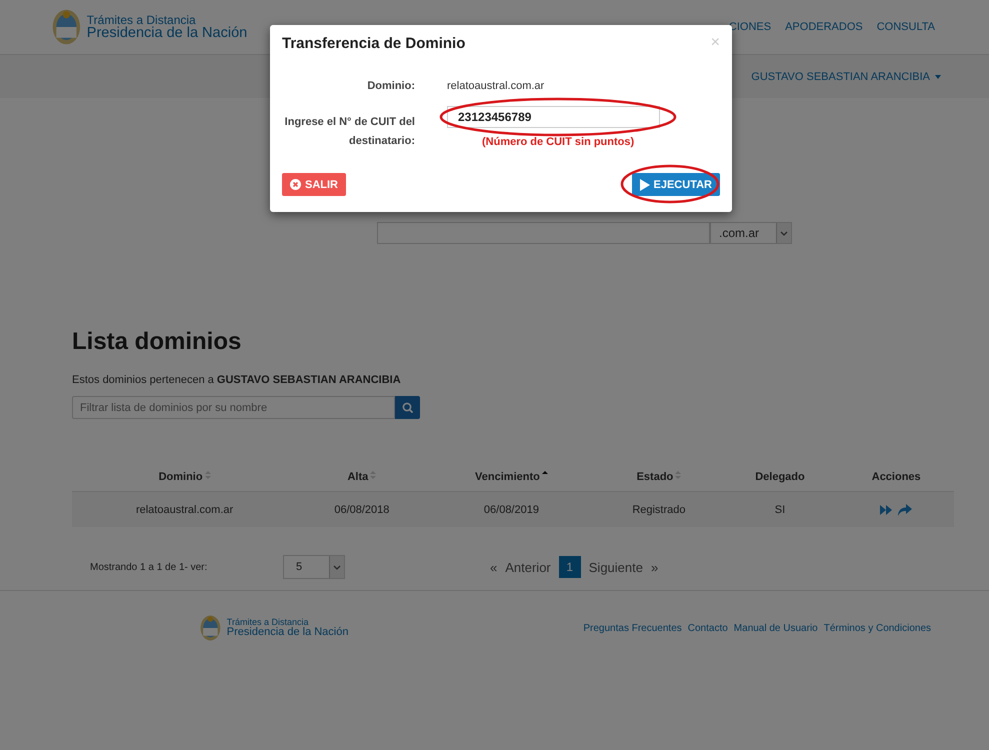 This screenshot has width=989, height=750. Describe the element at coordinates (511, 509) in the screenshot. I see `table-cell: 06/08/2019` at that location.